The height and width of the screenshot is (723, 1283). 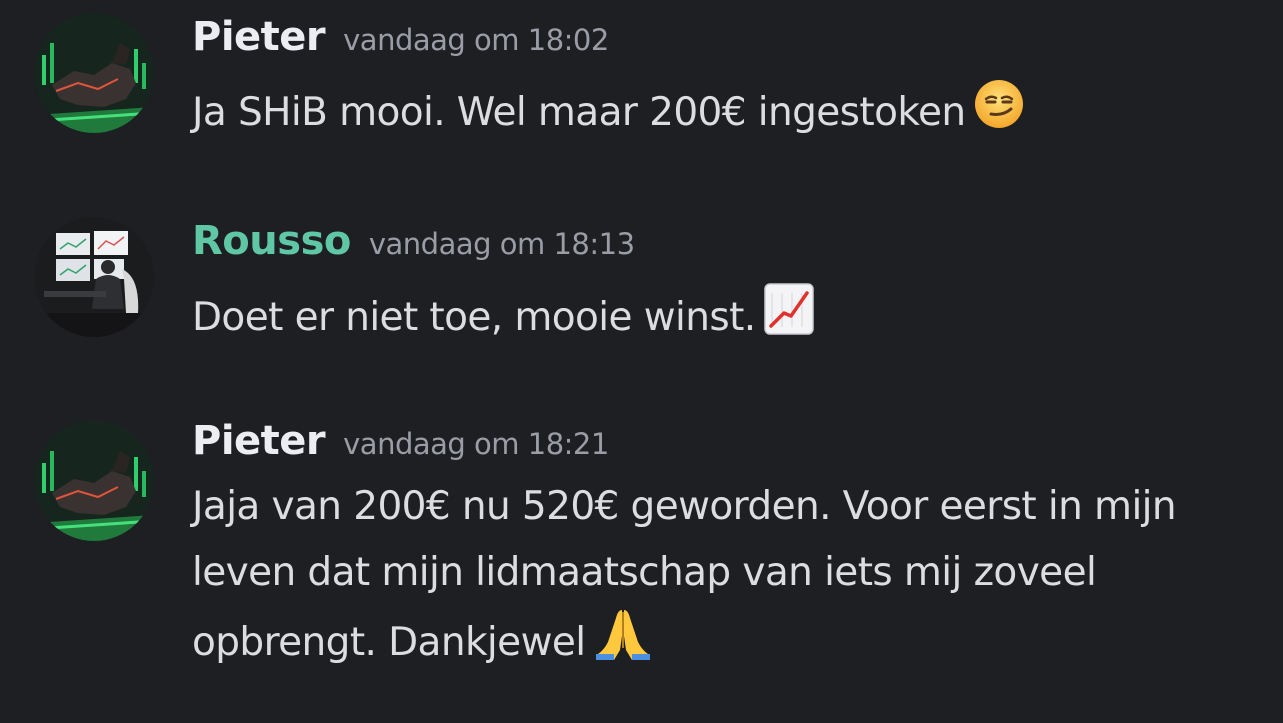 I want to click on message-body: Doet er niet toe, mooie winst., so click(x=474, y=317).